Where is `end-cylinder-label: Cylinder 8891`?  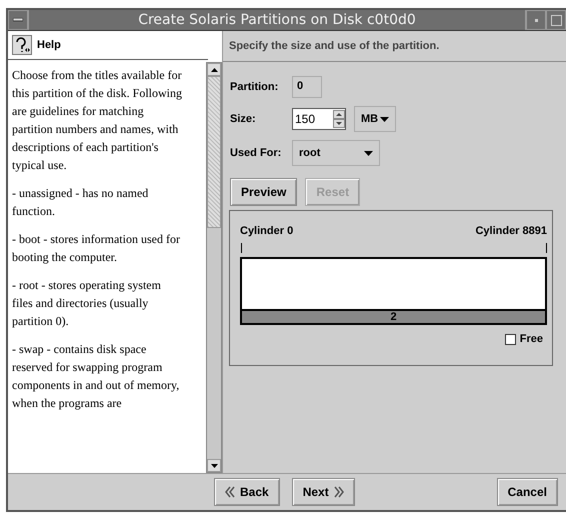
end-cylinder-label: Cylinder 8891 is located at coordinates (511, 231).